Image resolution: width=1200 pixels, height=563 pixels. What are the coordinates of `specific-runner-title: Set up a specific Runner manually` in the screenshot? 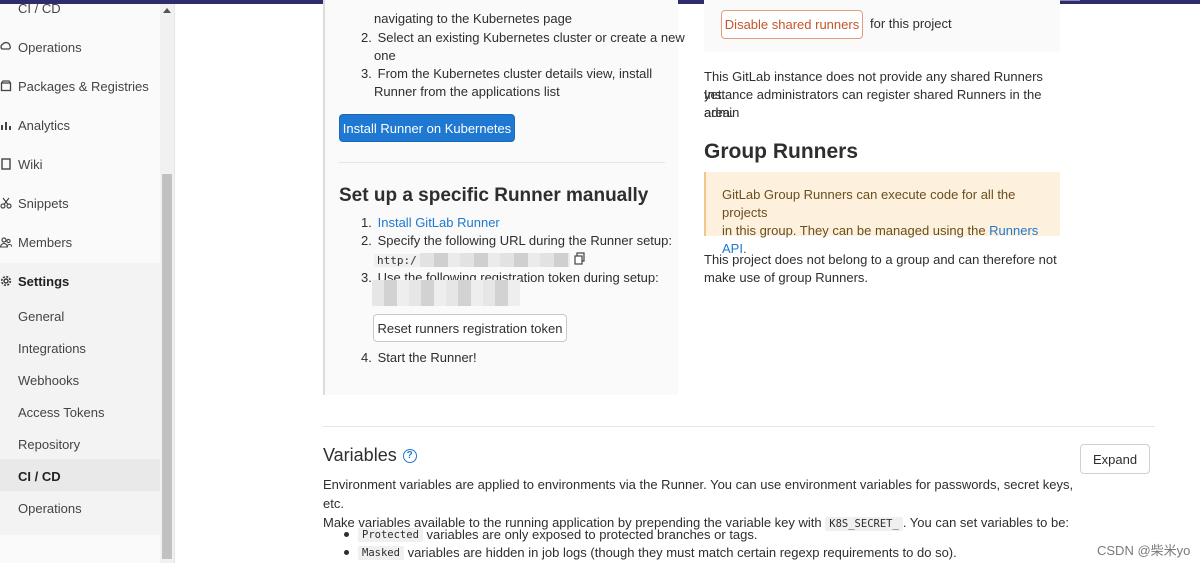 It's located at (494, 195).